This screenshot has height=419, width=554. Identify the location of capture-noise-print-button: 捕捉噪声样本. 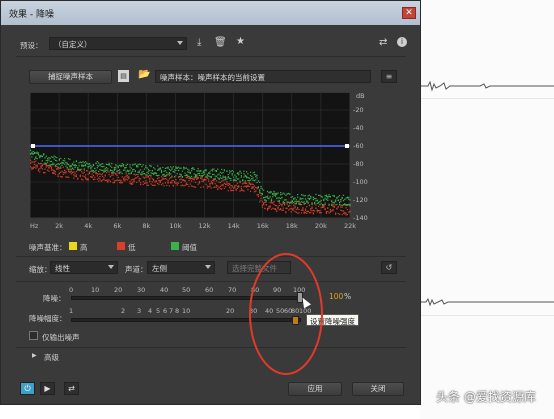
(70, 77).